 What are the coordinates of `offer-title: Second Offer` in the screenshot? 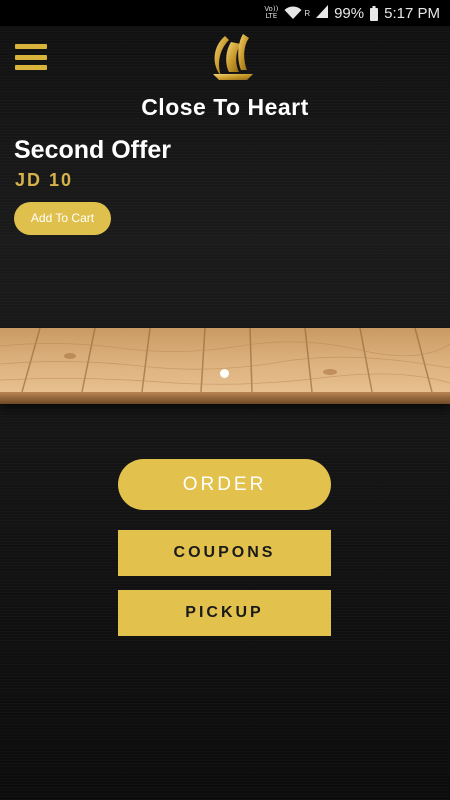 It's located at (92, 150).